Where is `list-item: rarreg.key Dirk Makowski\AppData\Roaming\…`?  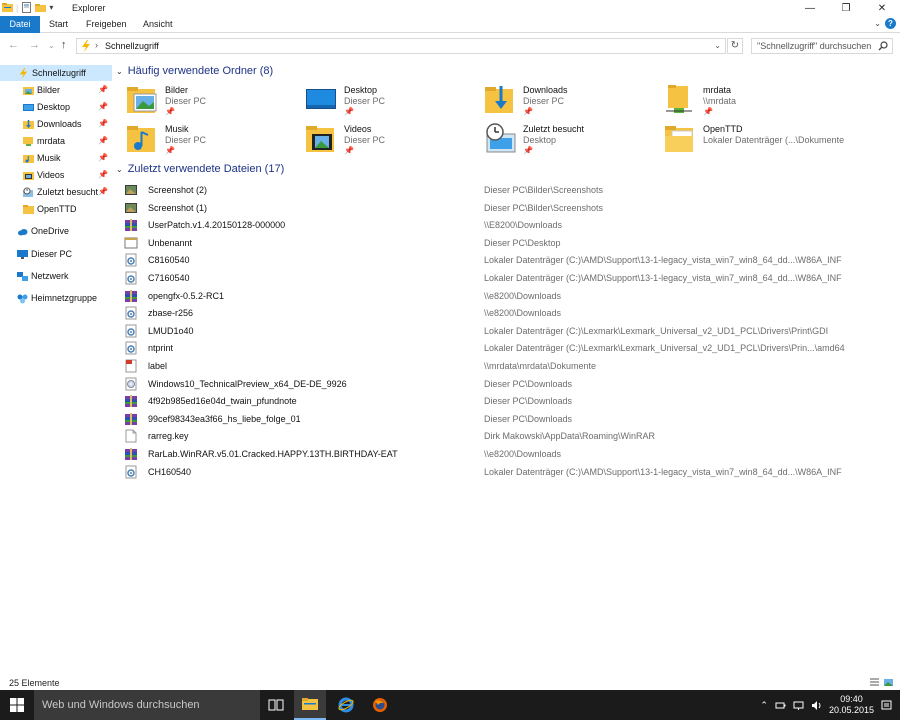
list-item: rarreg.key Dirk Makowski\AppData\Roaming\… is located at coordinates (510, 436).